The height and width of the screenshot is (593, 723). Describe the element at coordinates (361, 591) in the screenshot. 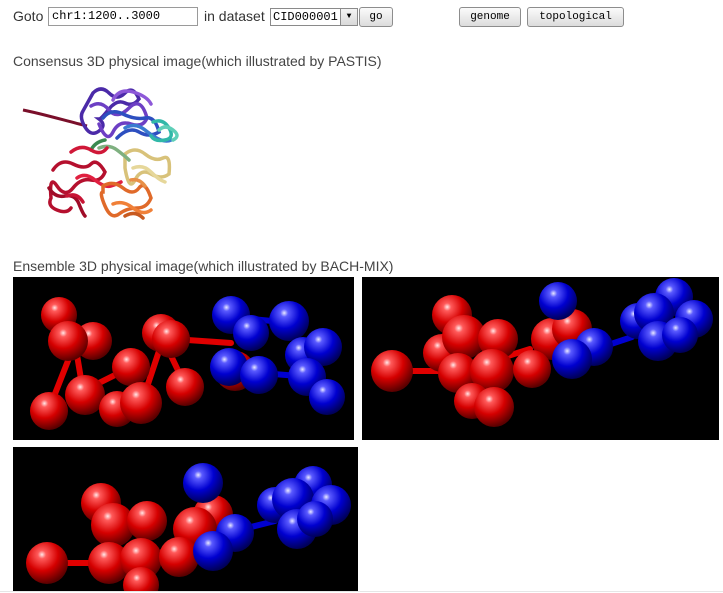

I see `bottom-divider` at that location.